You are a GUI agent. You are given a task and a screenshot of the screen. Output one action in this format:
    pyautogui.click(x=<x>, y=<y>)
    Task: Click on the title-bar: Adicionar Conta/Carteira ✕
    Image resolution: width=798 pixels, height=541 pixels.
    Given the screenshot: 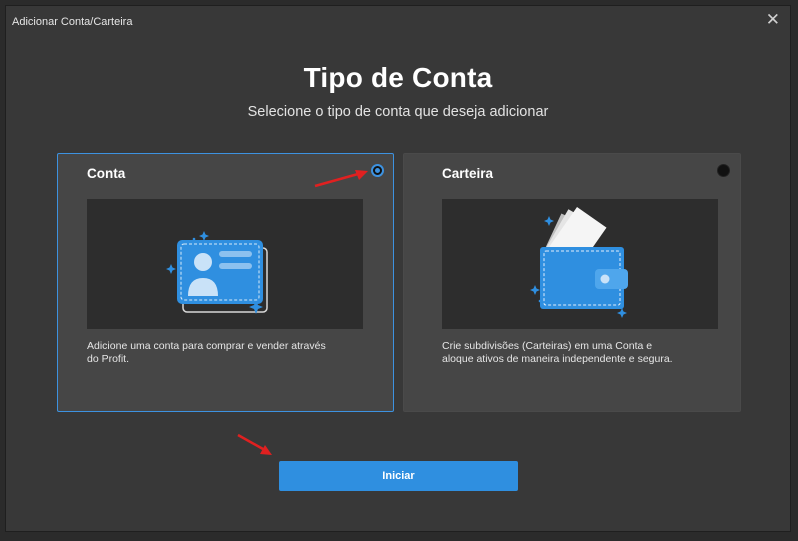 What is the action you would take?
    pyautogui.click(x=398, y=21)
    